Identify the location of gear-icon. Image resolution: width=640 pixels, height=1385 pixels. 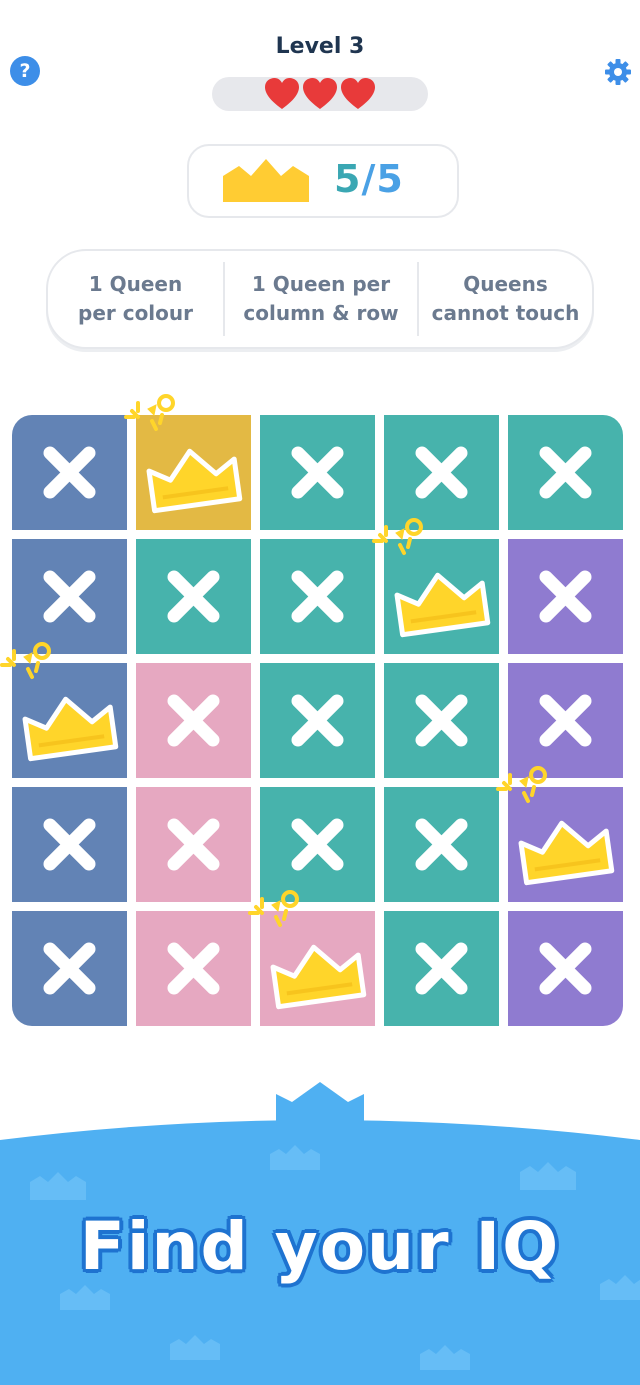
(618, 72).